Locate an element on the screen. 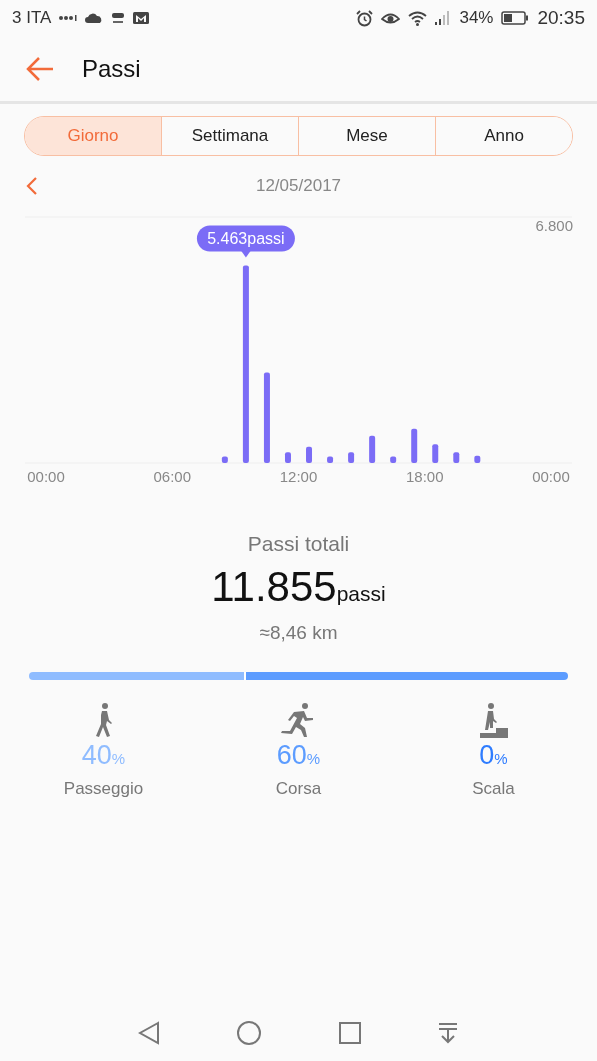  x-axis-label: 12:00 is located at coordinates (298, 476).